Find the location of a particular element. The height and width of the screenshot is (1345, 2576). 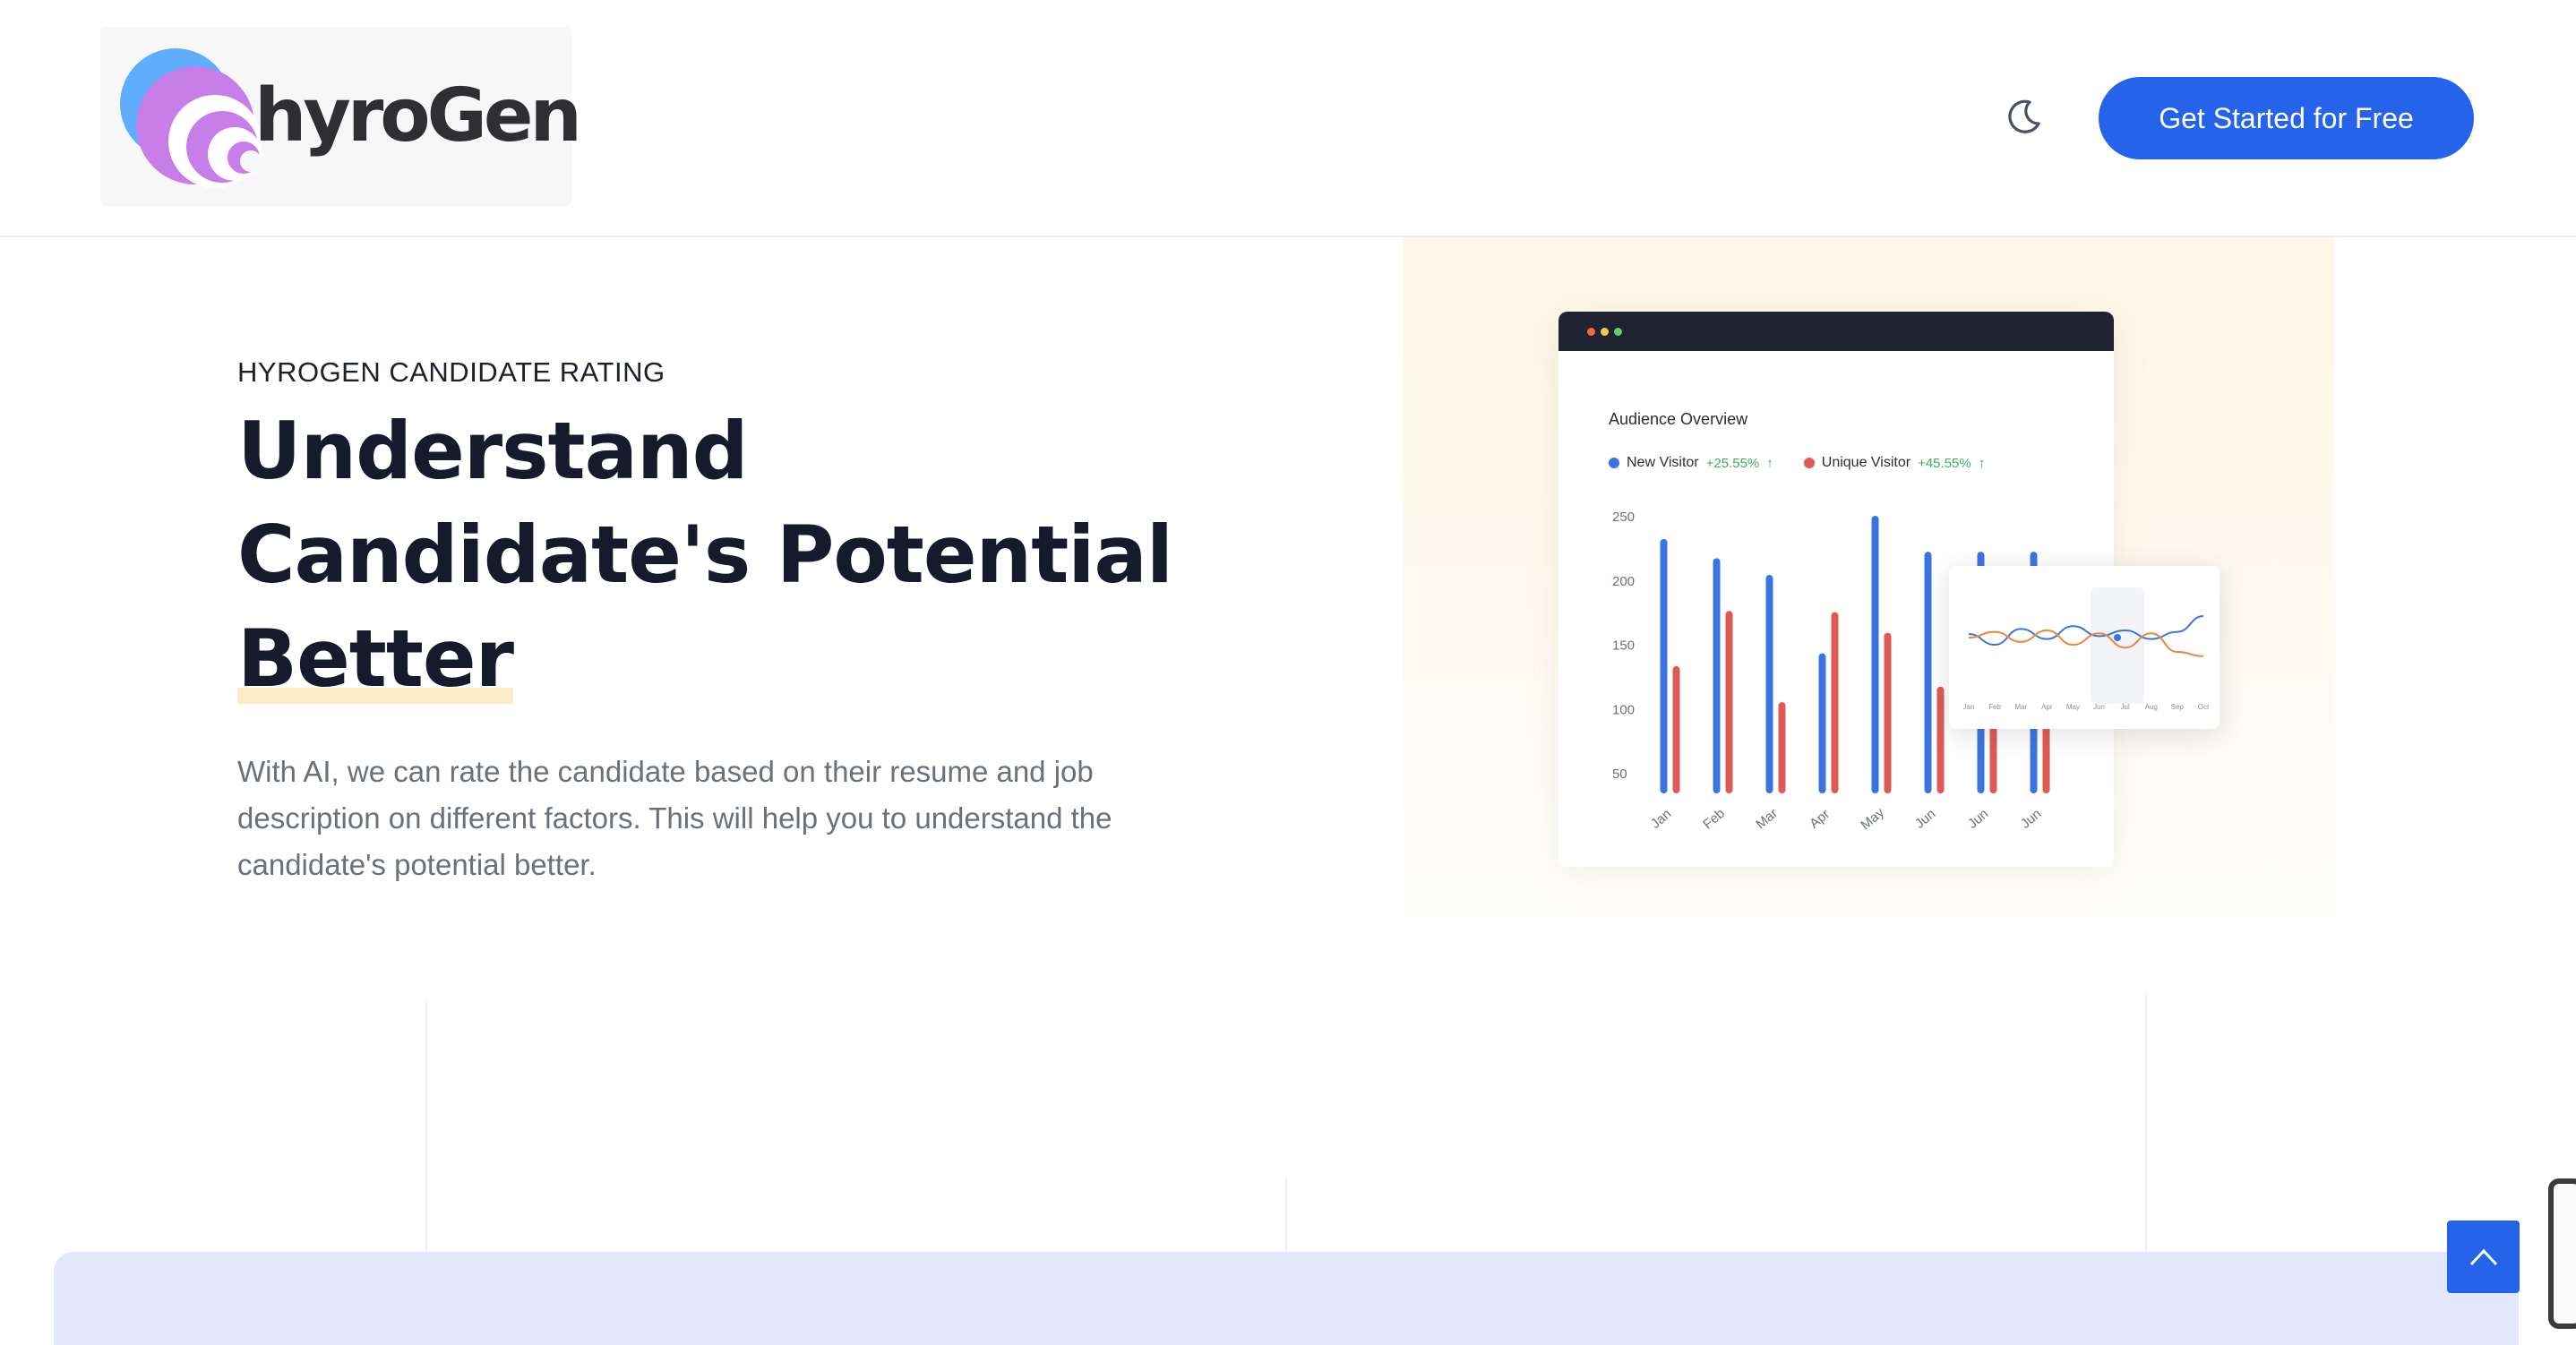

edge-widget is located at coordinates (2562, 1253).